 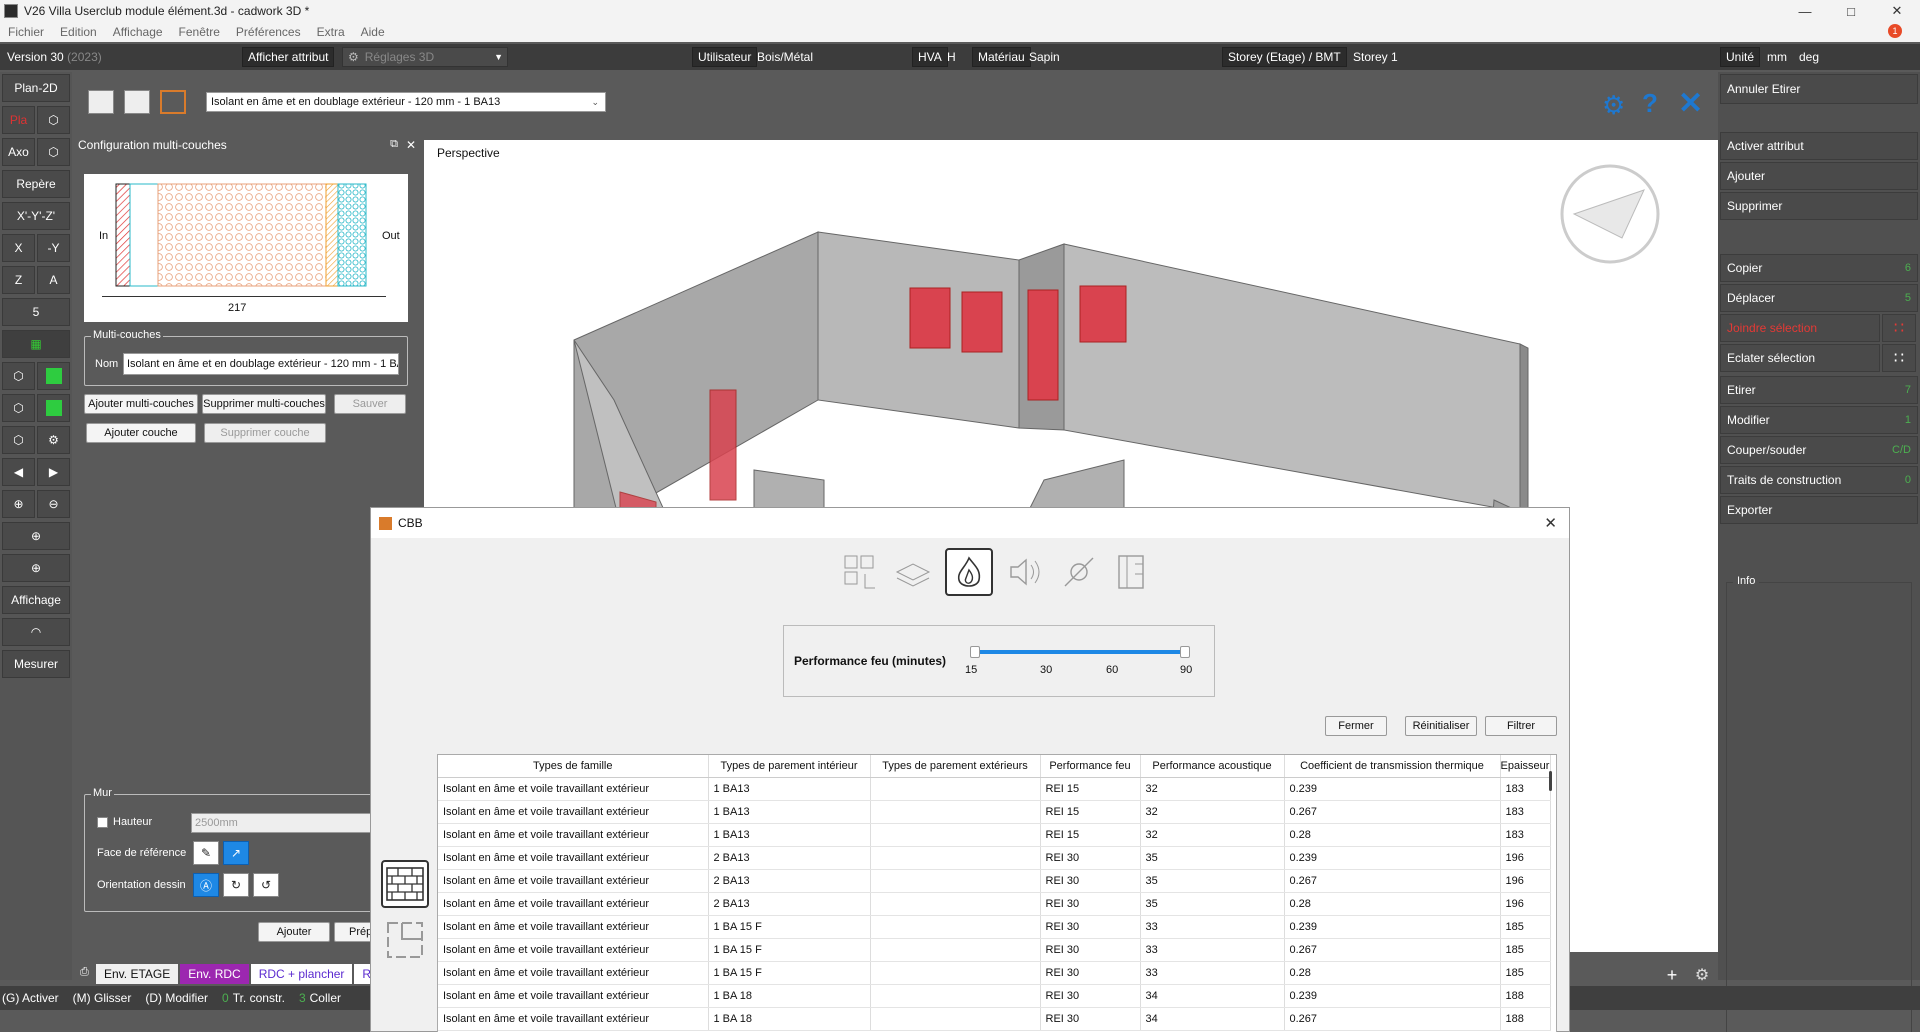 What do you see at coordinates (1800, 358) in the screenshot?
I see `eclater-selection-button: Eclater sélection` at bounding box center [1800, 358].